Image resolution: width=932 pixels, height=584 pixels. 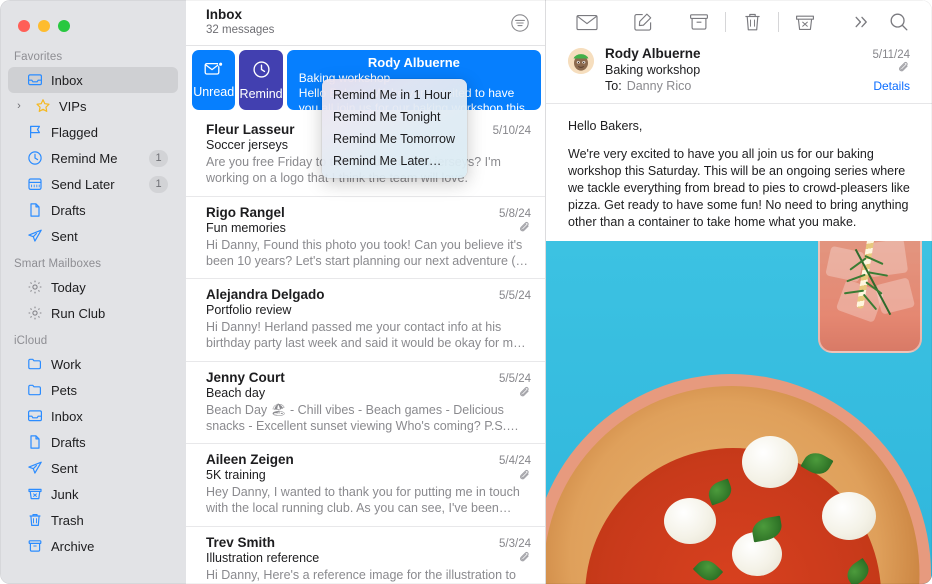 I want to click on sidebar-item-send-later: Send Later 1, so click(x=93, y=184).